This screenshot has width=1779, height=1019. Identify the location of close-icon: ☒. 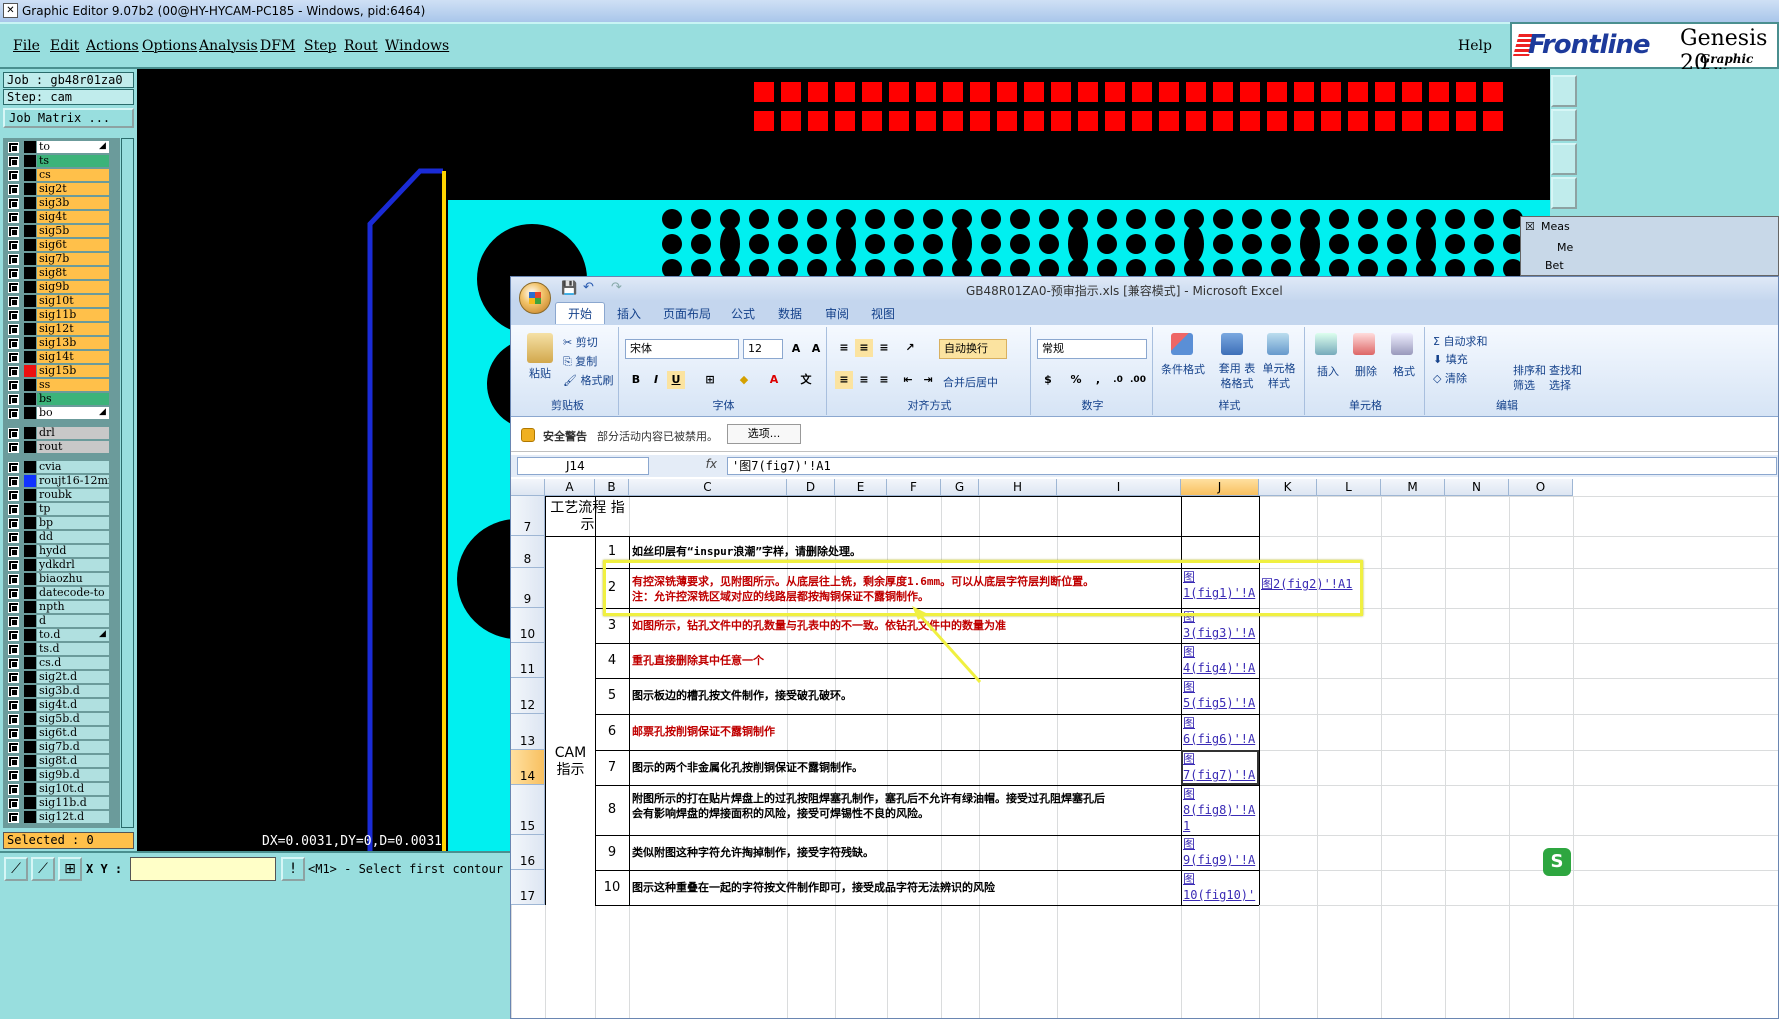
(1530, 226).